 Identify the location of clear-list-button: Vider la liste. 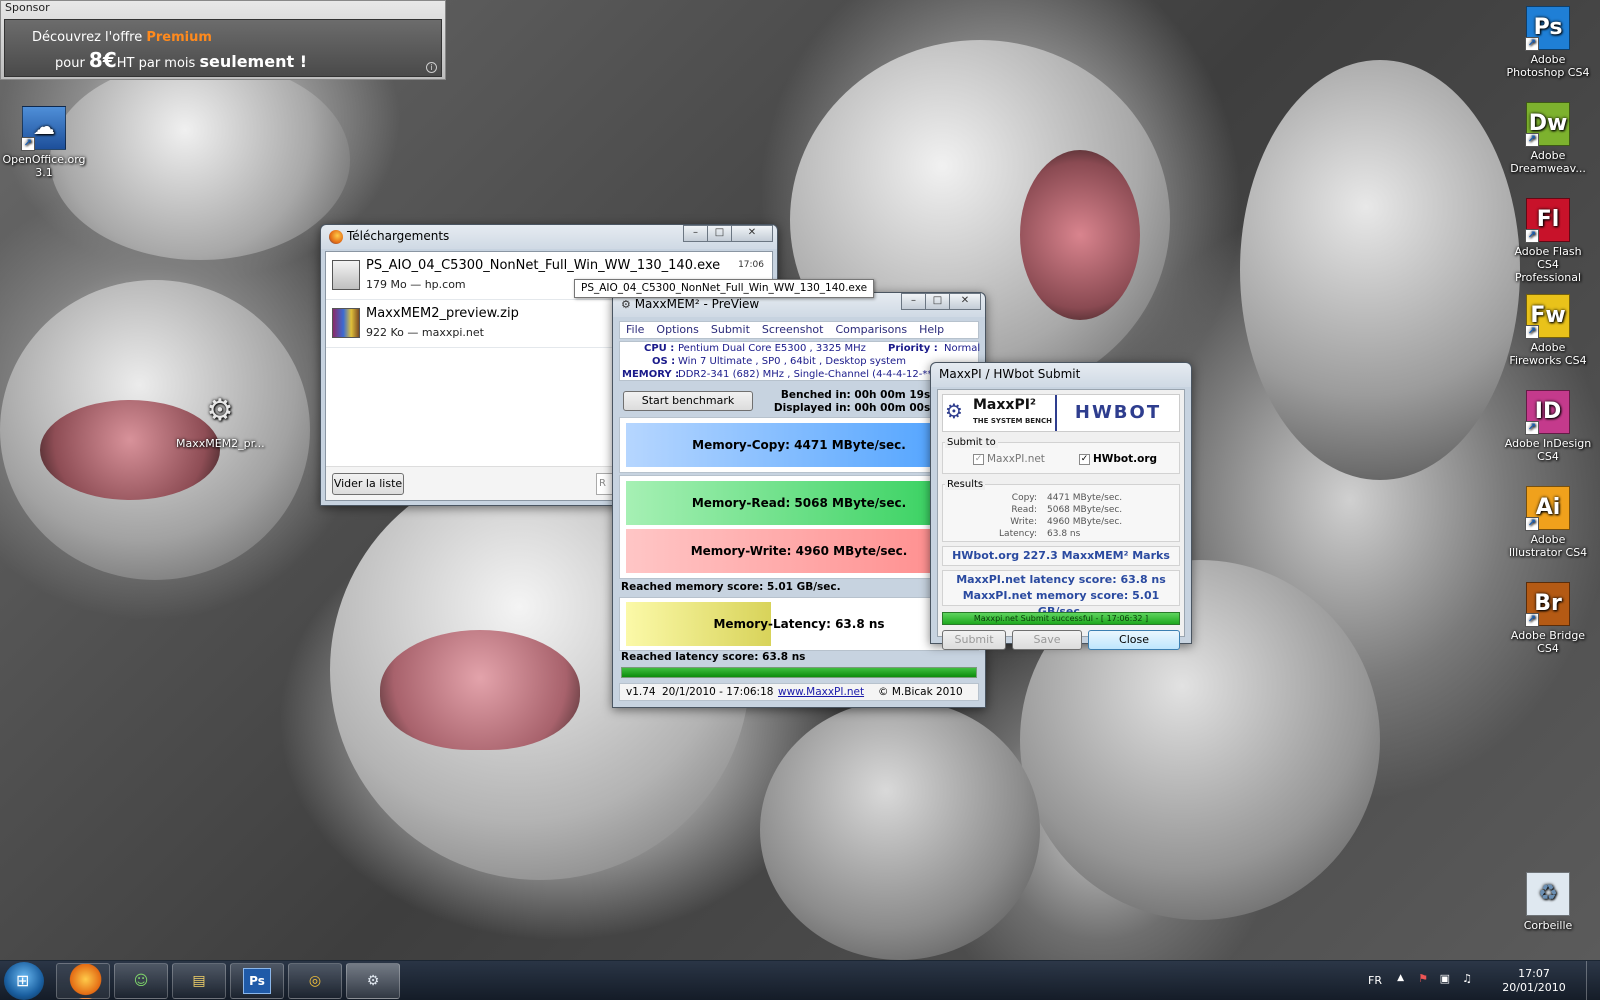
(368, 484).